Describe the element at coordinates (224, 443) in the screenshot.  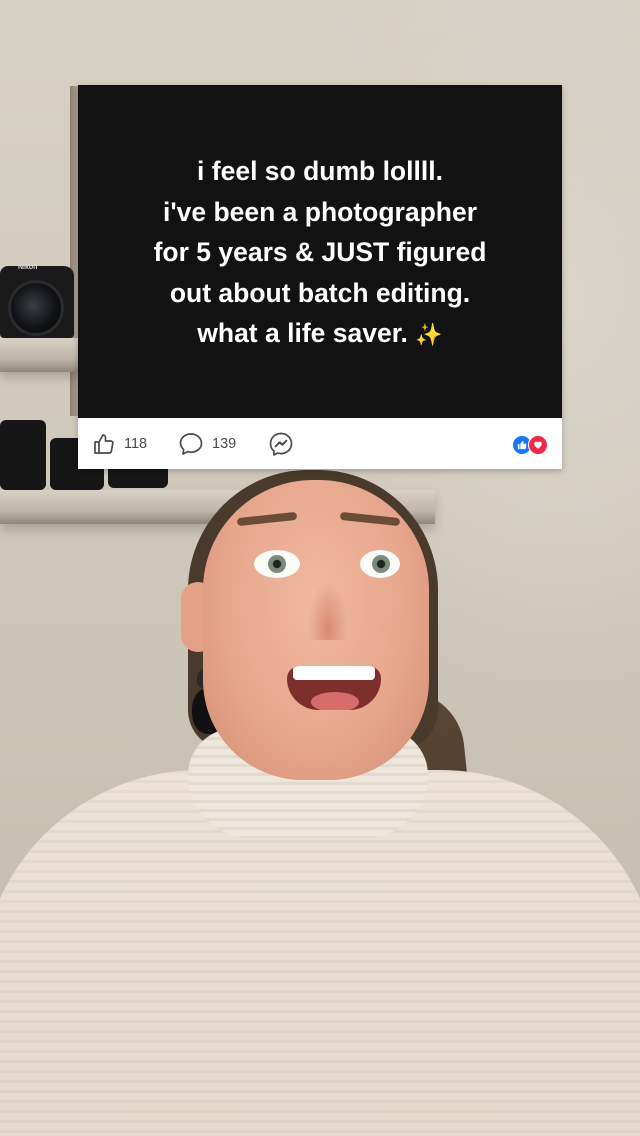
I see `comment-count: 139` at that location.